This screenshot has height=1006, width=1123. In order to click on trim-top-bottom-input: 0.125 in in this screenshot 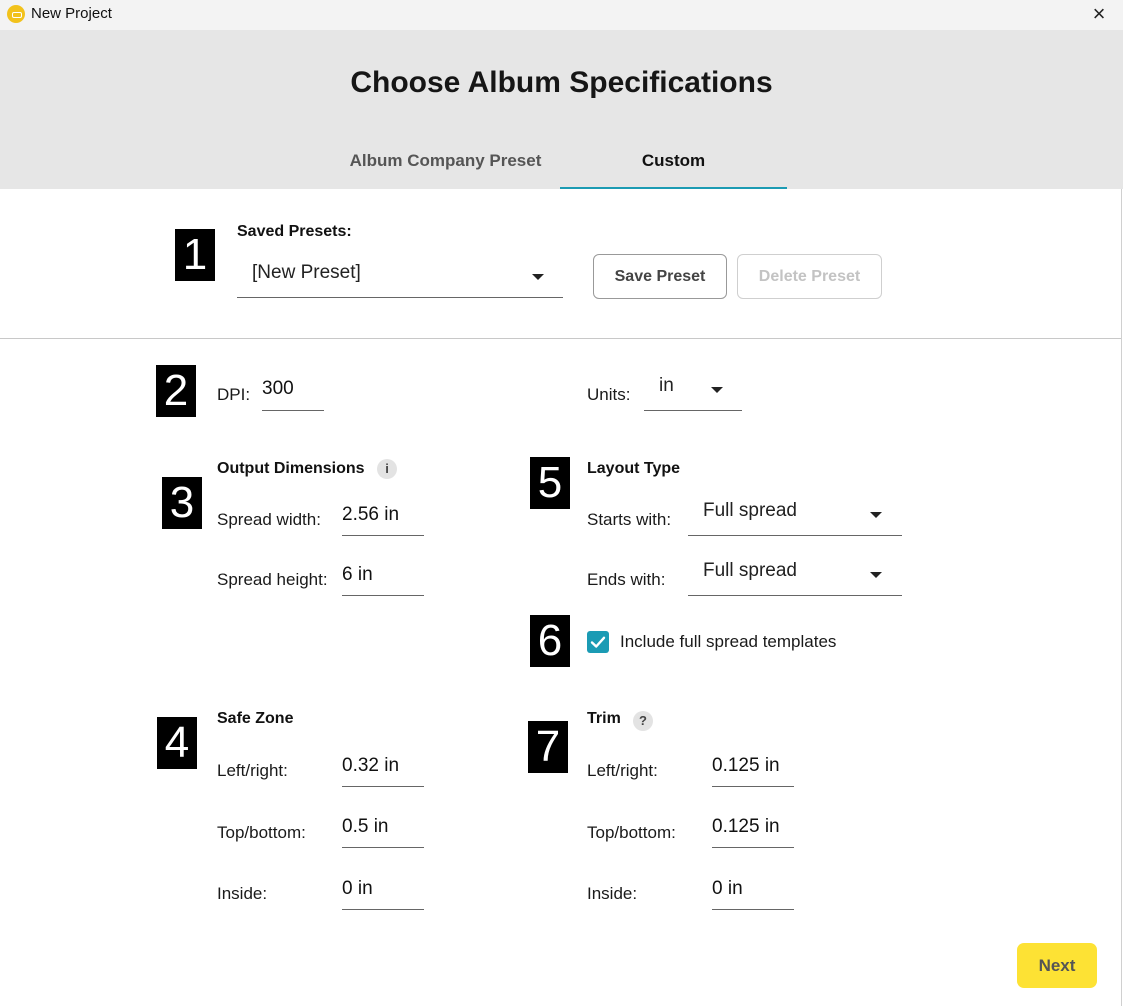, I will do `click(753, 830)`.